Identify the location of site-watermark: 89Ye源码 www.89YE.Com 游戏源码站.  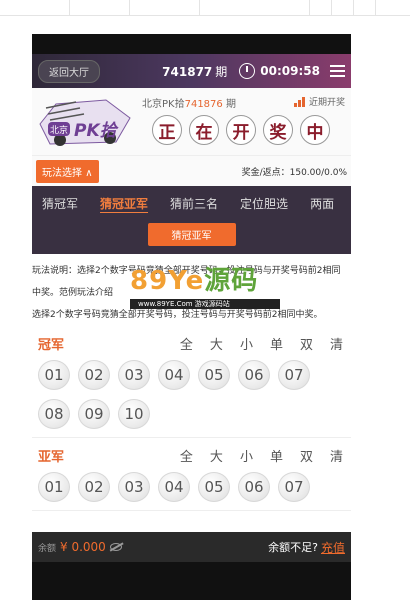
(205, 288).